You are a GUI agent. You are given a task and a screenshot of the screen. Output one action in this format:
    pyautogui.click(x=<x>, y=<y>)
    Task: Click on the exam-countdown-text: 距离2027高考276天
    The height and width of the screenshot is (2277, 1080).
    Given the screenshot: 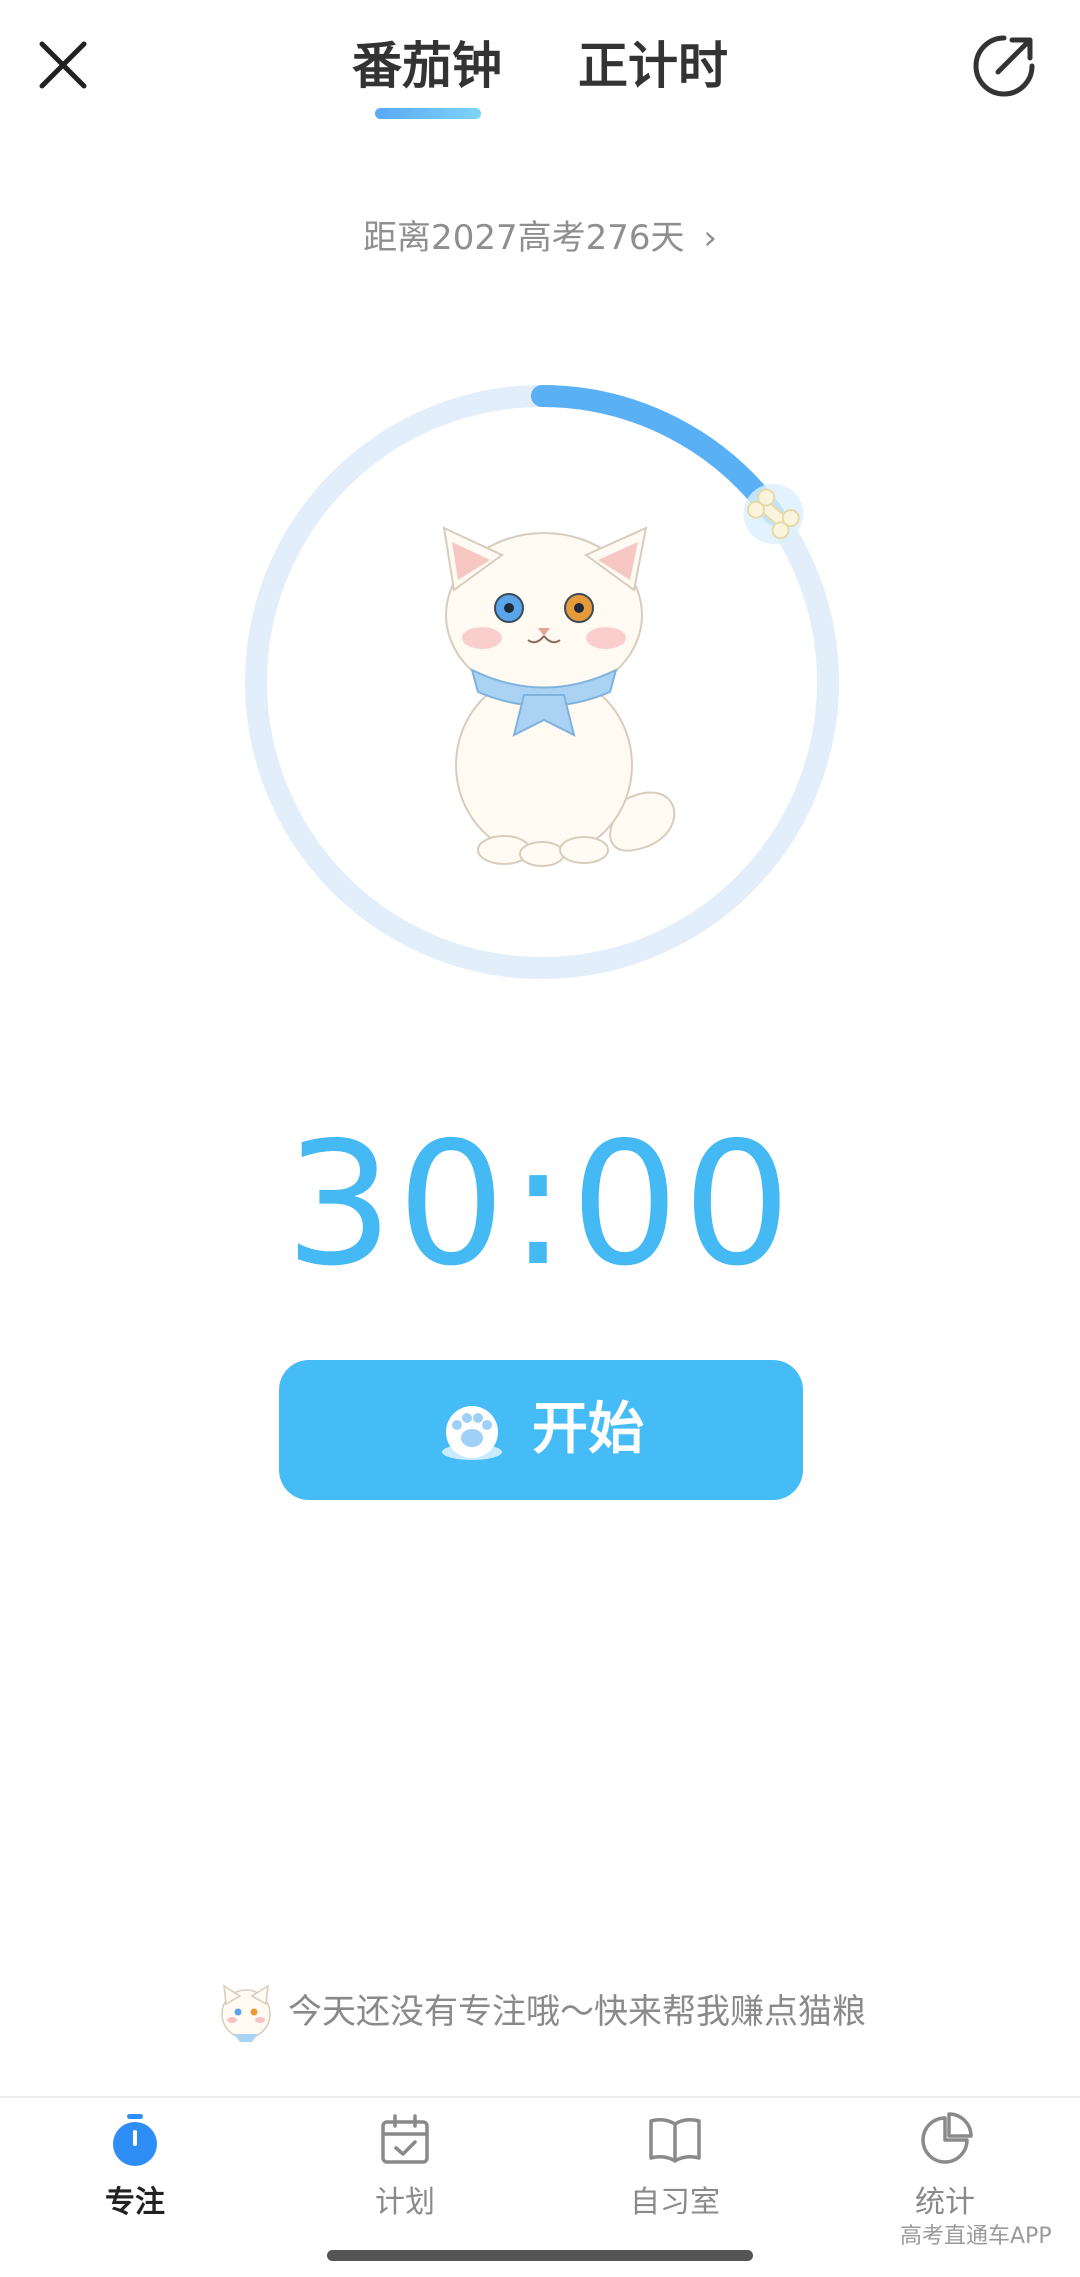 What is the action you would take?
    pyautogui.click(x=524, y=238)
    